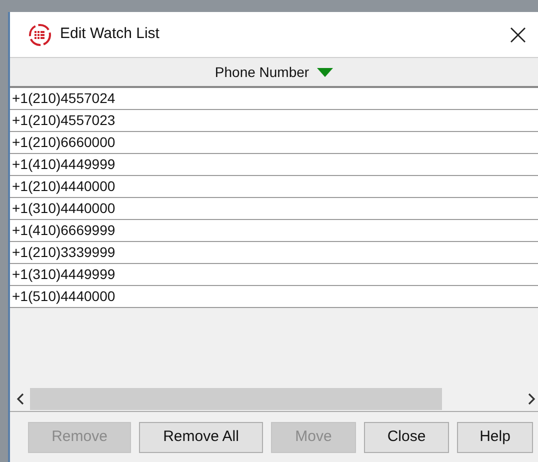  What do you see at coordinates (274, 231) in the screenshot?
I see `table-cell: +1(410)6669999` at bounding box center [274, 231].